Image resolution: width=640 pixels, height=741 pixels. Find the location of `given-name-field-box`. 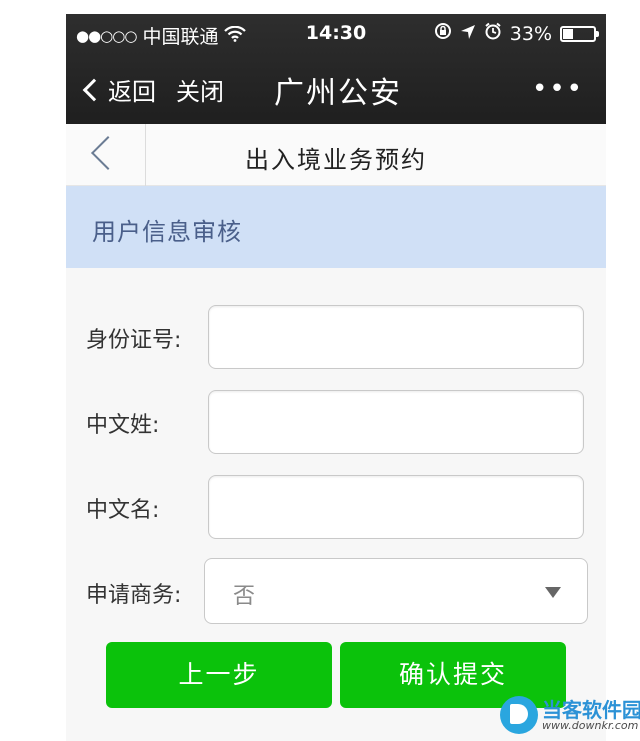

given-name-field-box is located at coordinates (396, 507).